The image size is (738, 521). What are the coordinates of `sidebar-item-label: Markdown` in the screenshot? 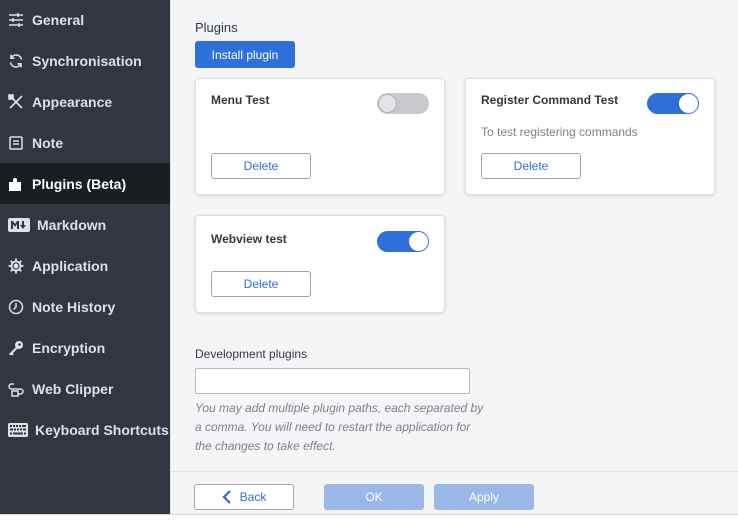 It's located at (72, 224).